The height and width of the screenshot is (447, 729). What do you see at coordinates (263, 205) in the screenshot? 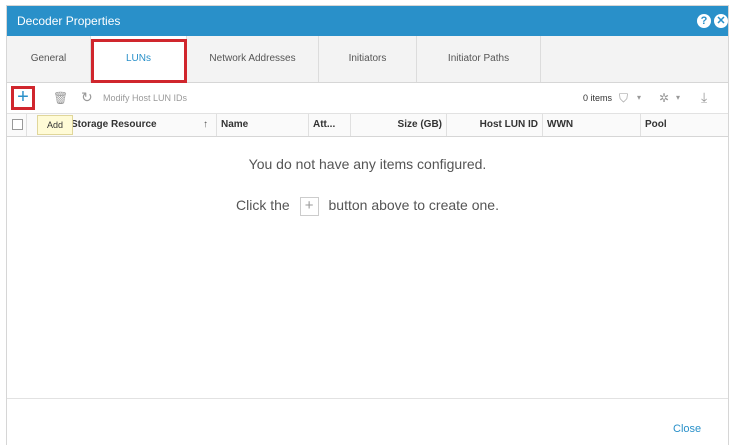
I see `empty-hint-prefix: Click the` at bounding box center [263, 205].